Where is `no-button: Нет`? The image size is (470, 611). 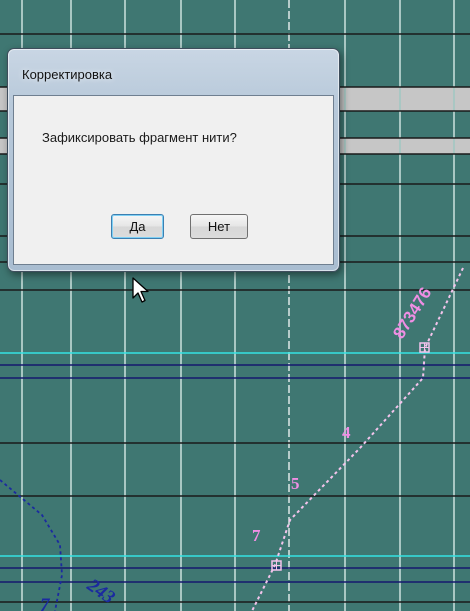 no-button: Нет is located at coordinates (219, 226).